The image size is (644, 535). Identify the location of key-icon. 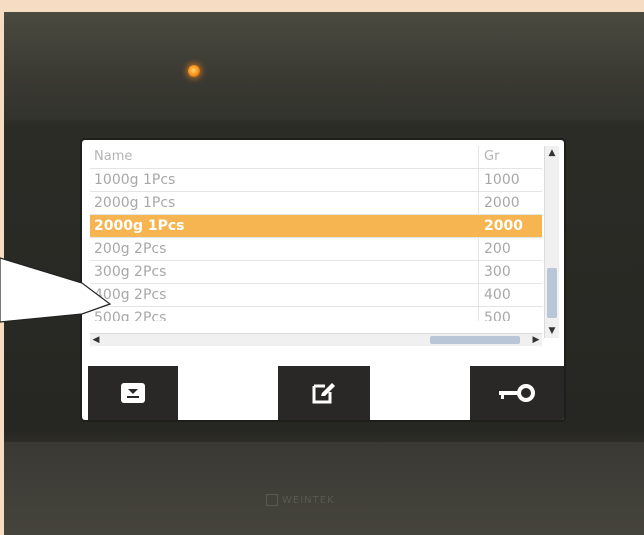
(517, 393).